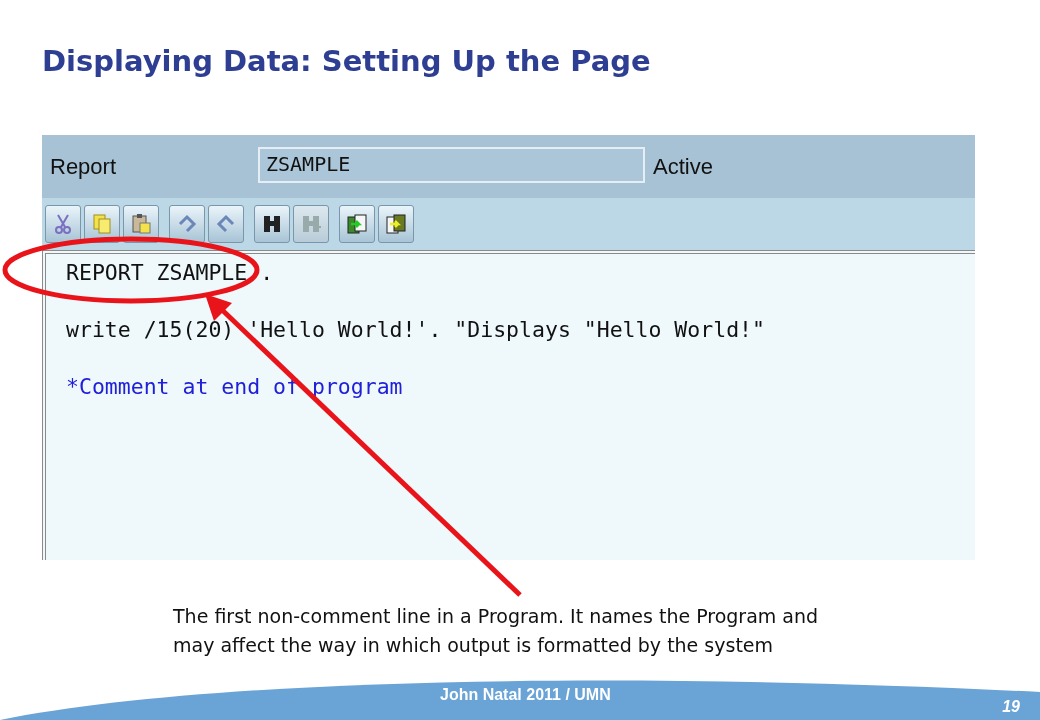 This screenshot has width=1040, height=720. Describe the element at coordinates (170, 273) in the screenshot. I see `code-line: REPORT ZSAMPLE .` at that location.